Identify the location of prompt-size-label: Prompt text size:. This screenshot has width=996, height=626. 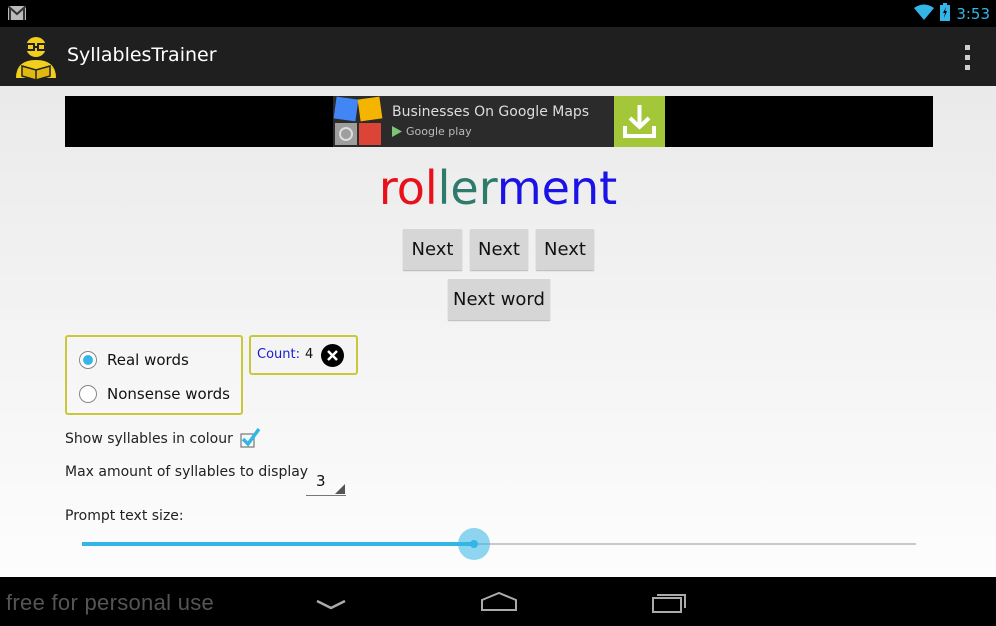
(124, 516).